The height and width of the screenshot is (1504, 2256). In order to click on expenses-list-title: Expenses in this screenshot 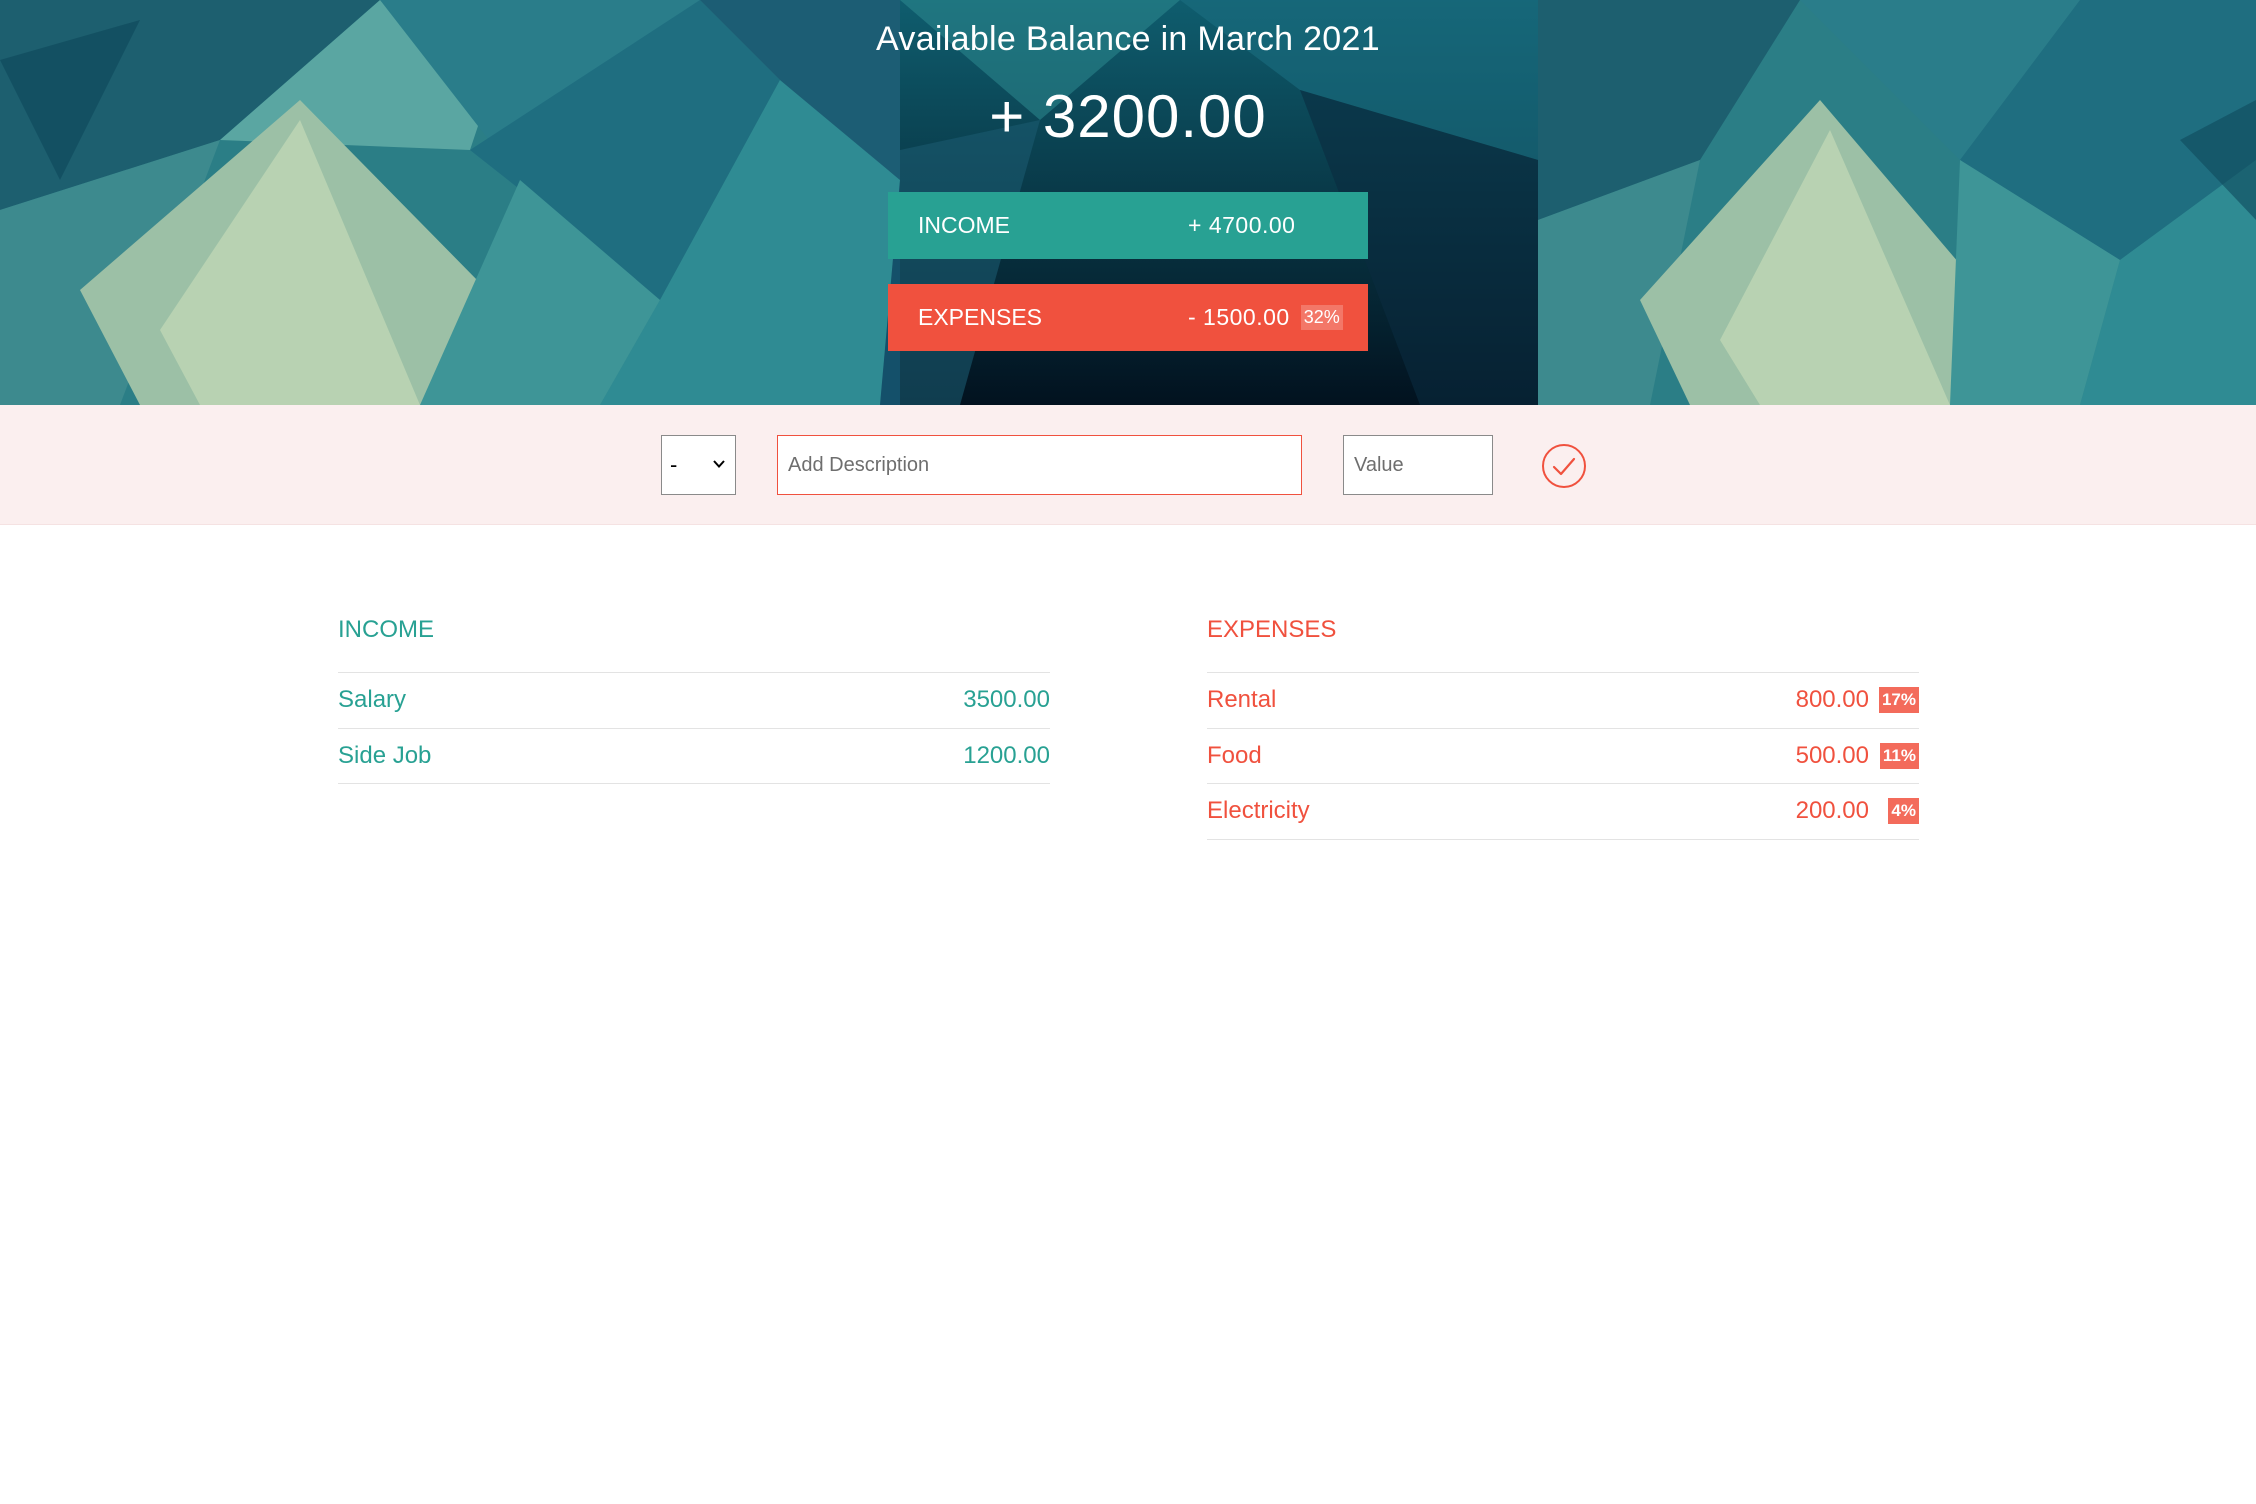, I will do `click(1272, 629)`.